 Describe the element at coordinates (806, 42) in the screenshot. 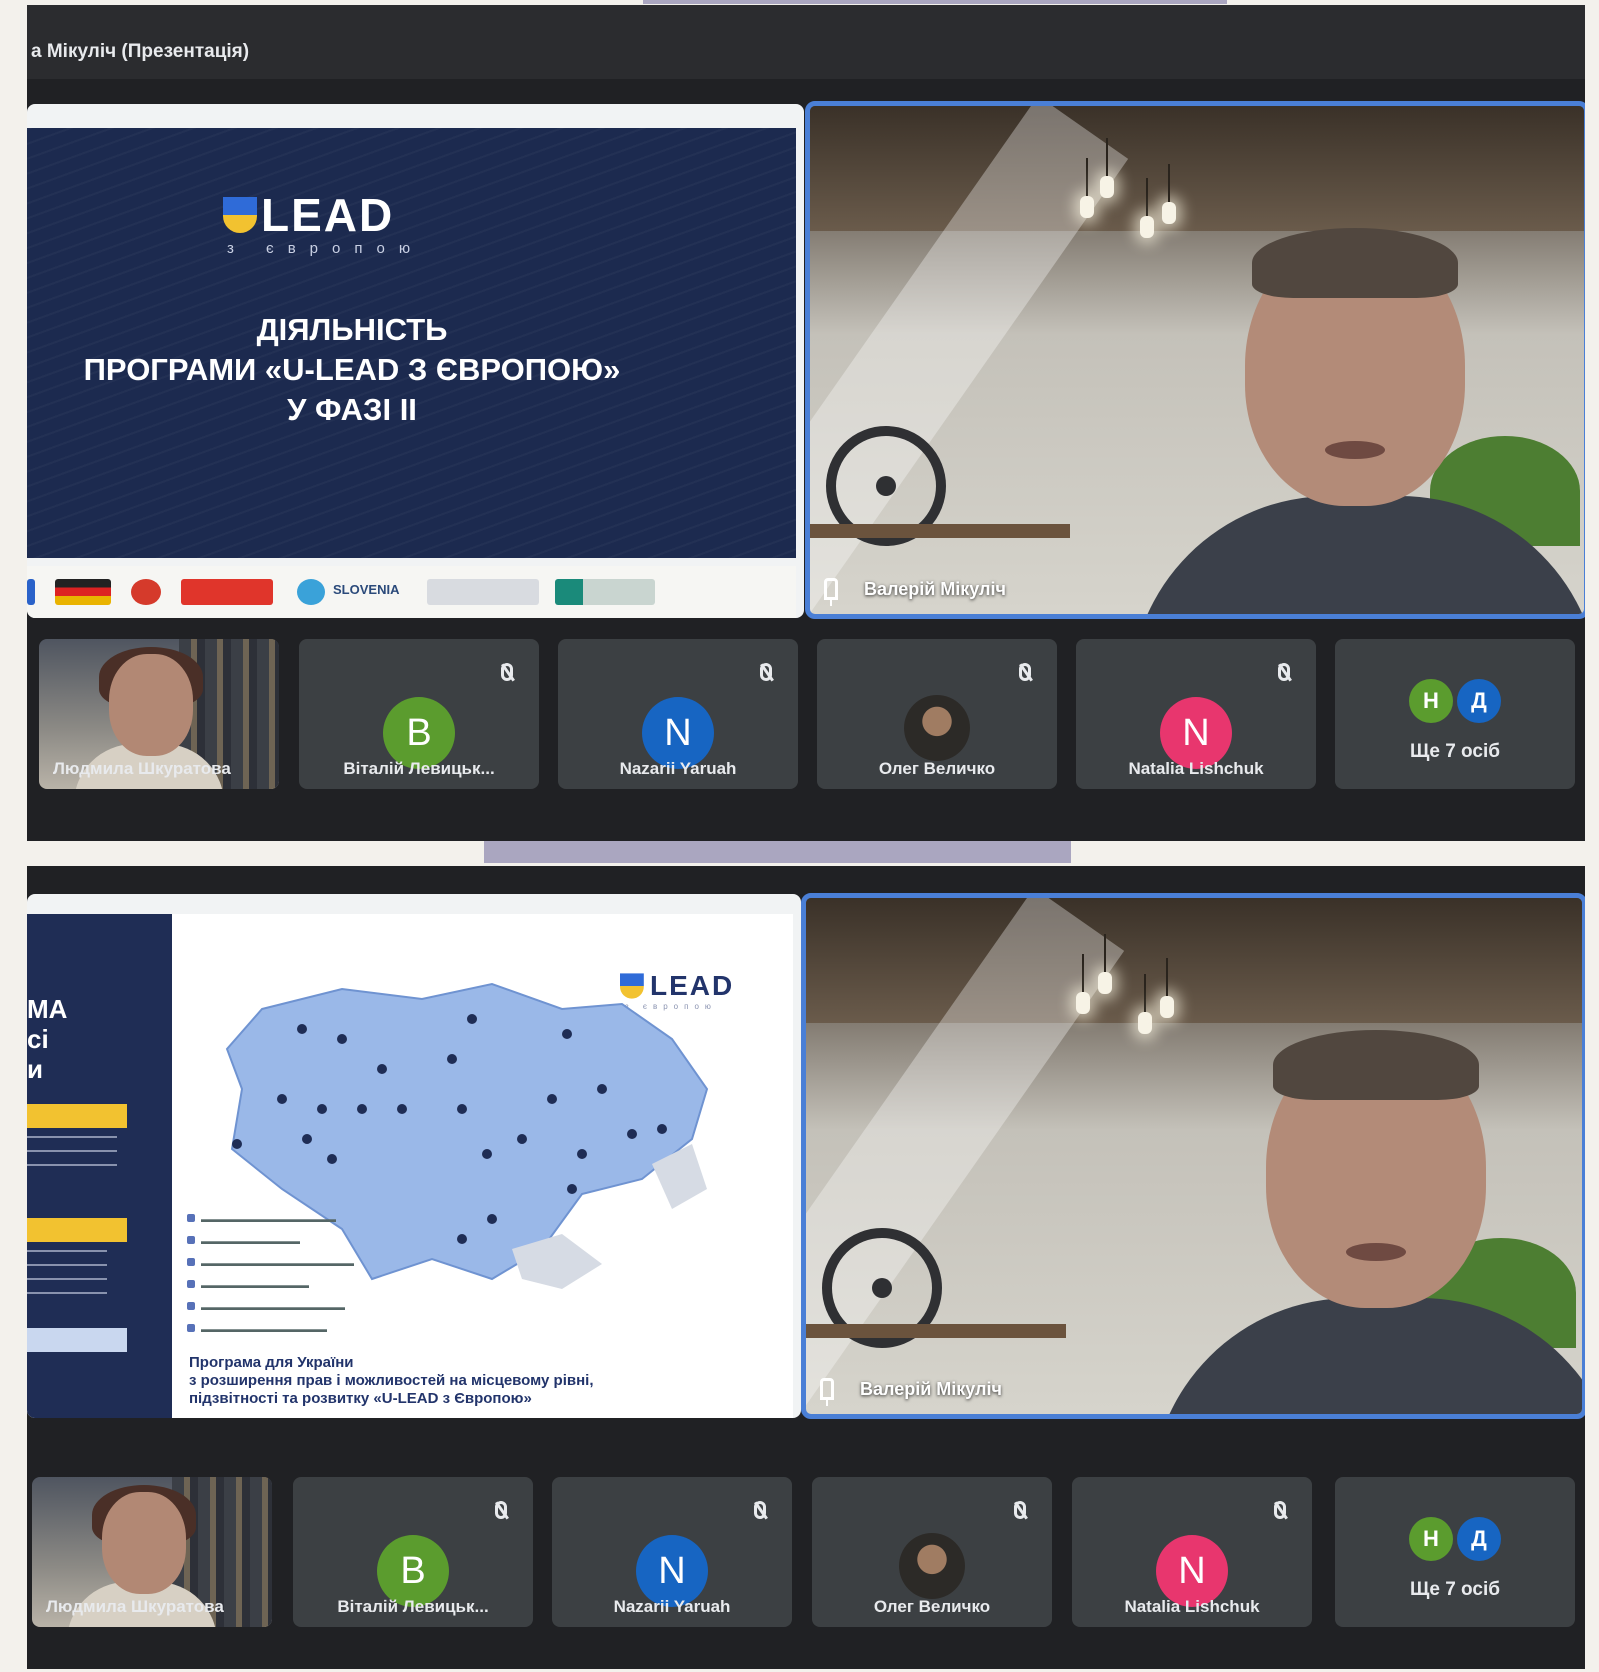

I see `meeting-header: а Мікуліч (Презентація)` at that location.